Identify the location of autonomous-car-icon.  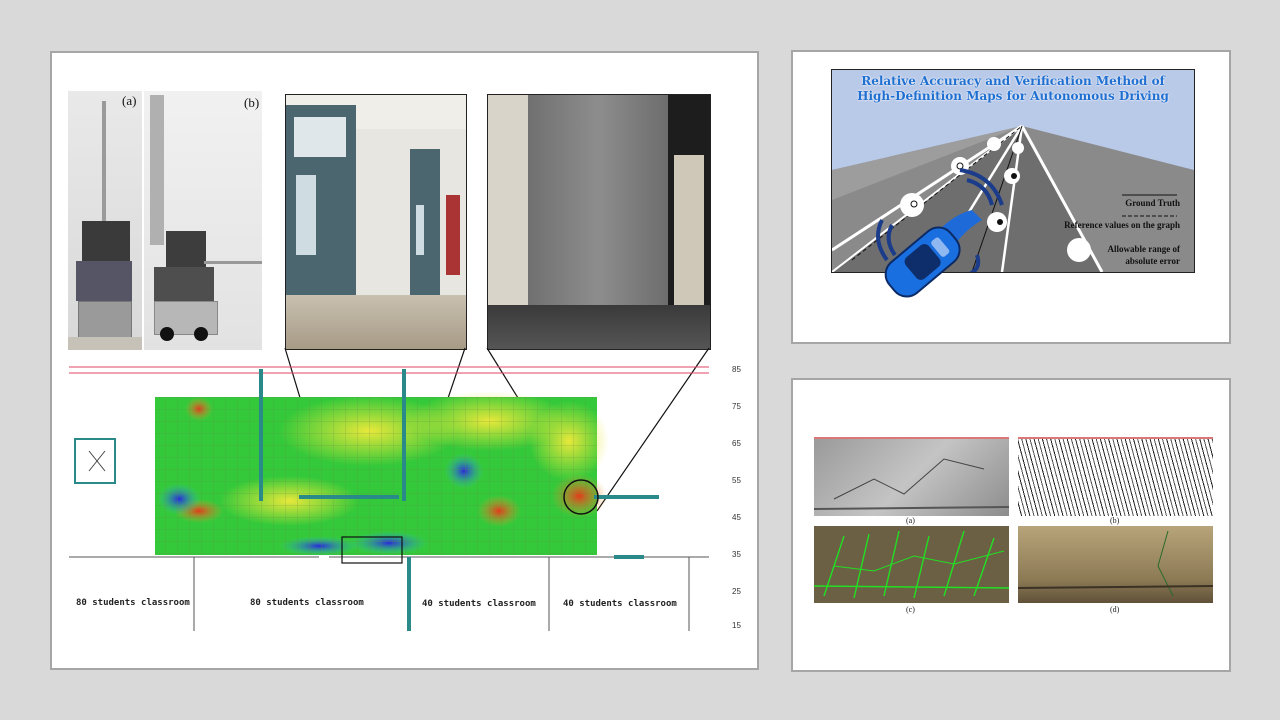
(922, 262).